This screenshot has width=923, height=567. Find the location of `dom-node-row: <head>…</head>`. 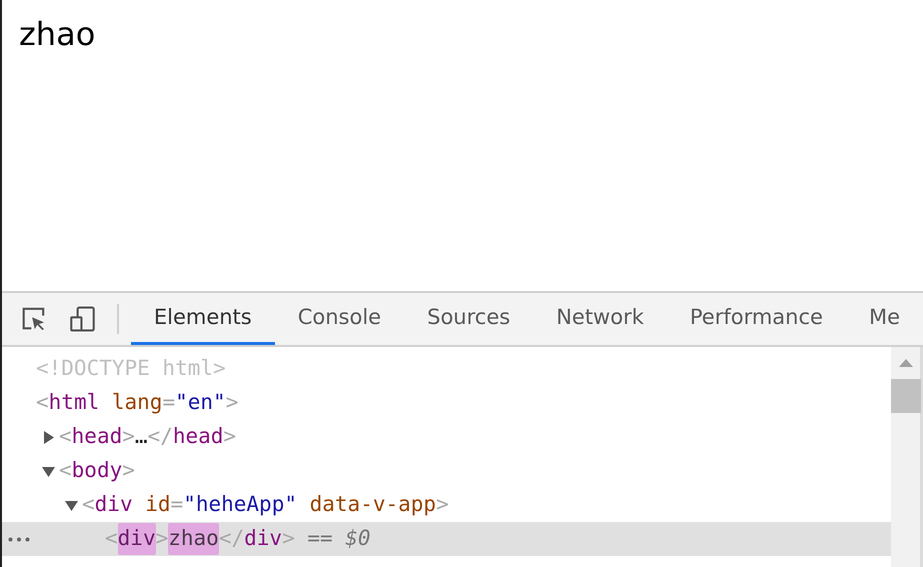

dom-node-row: <head>…</head> is located at coordinates (446, 437).